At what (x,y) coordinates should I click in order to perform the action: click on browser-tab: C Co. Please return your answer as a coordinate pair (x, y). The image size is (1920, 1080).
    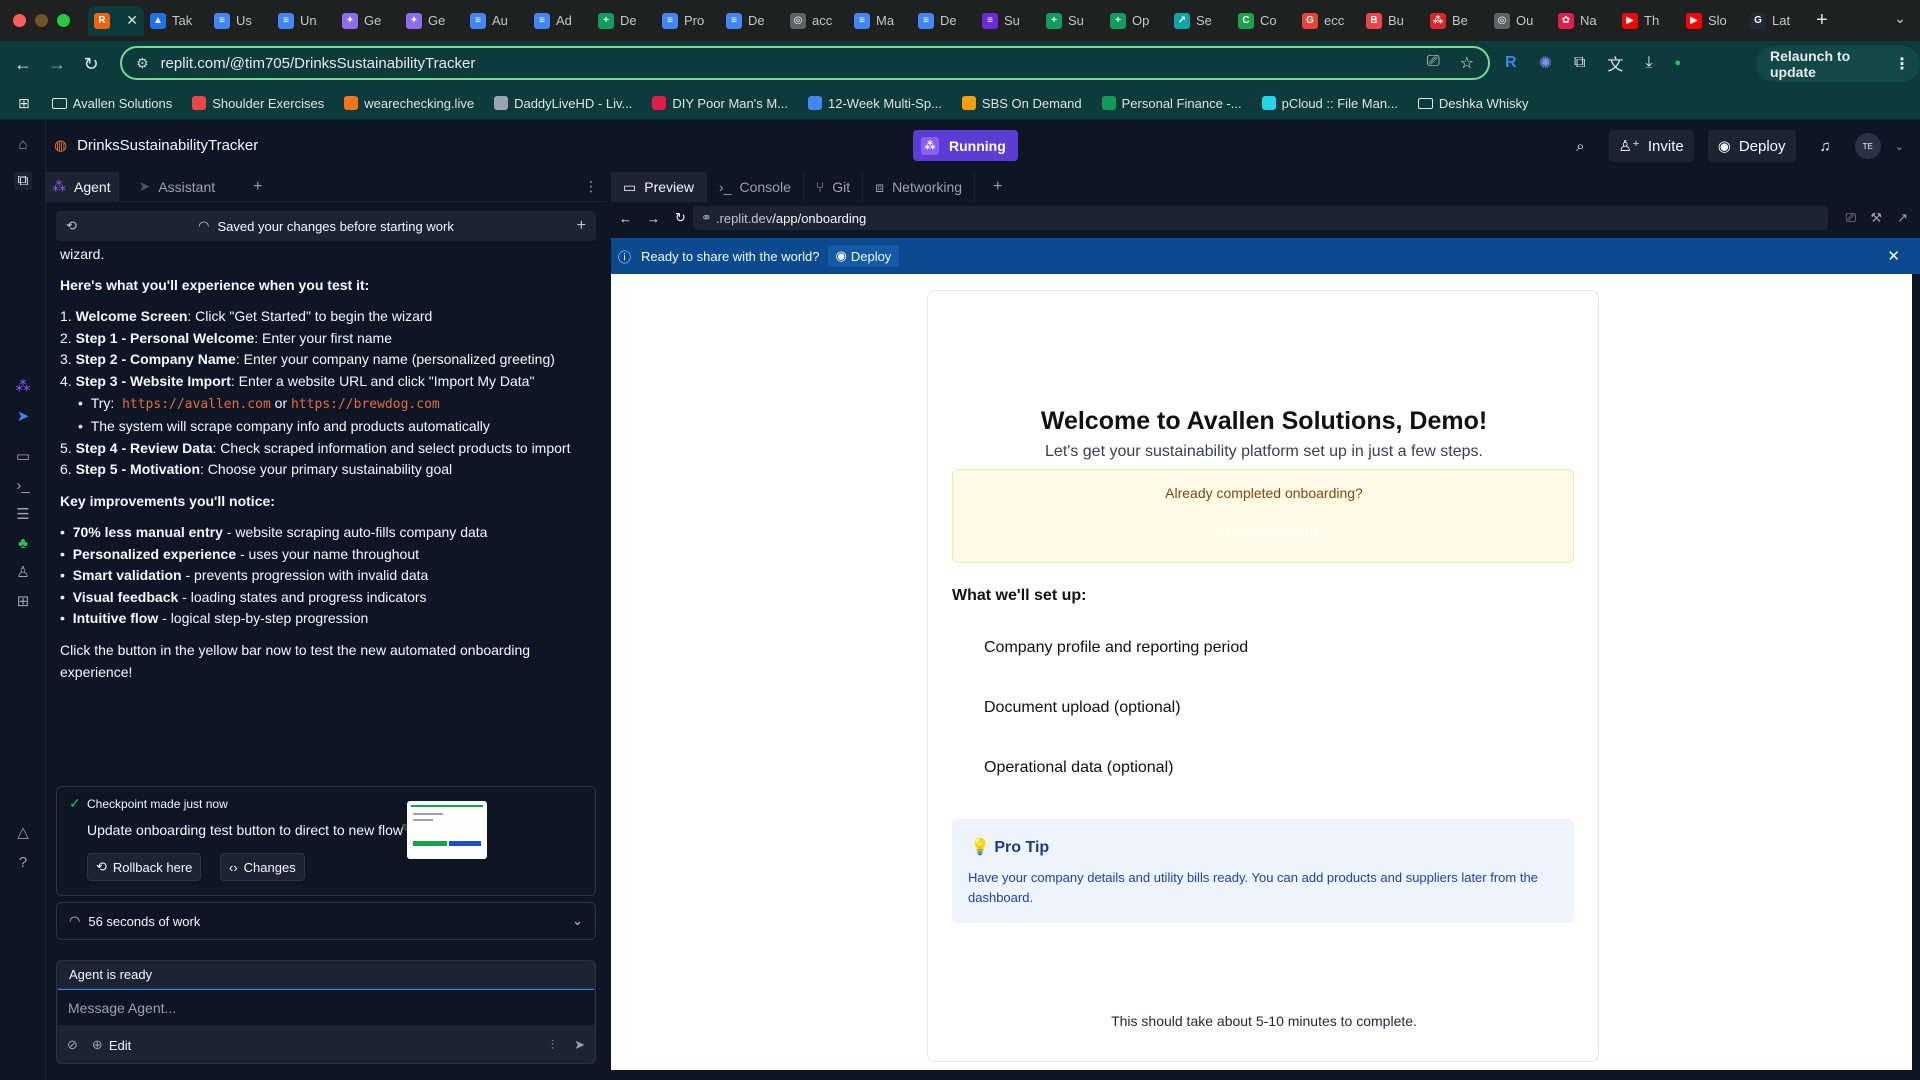
    Looking at the image, I should click on (1264, 21).